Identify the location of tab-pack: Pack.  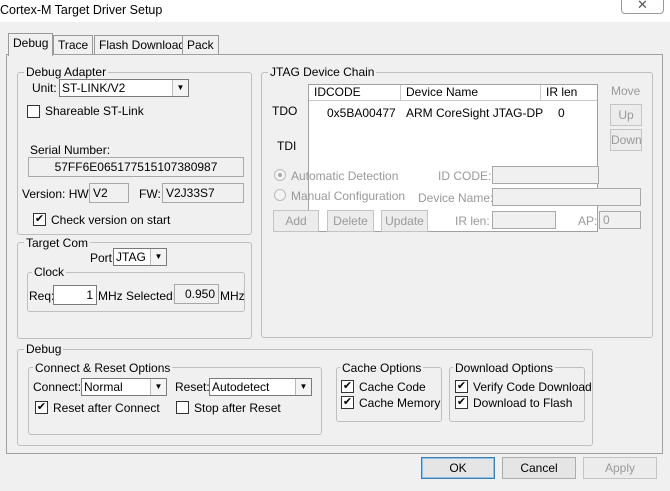
(200, 45).